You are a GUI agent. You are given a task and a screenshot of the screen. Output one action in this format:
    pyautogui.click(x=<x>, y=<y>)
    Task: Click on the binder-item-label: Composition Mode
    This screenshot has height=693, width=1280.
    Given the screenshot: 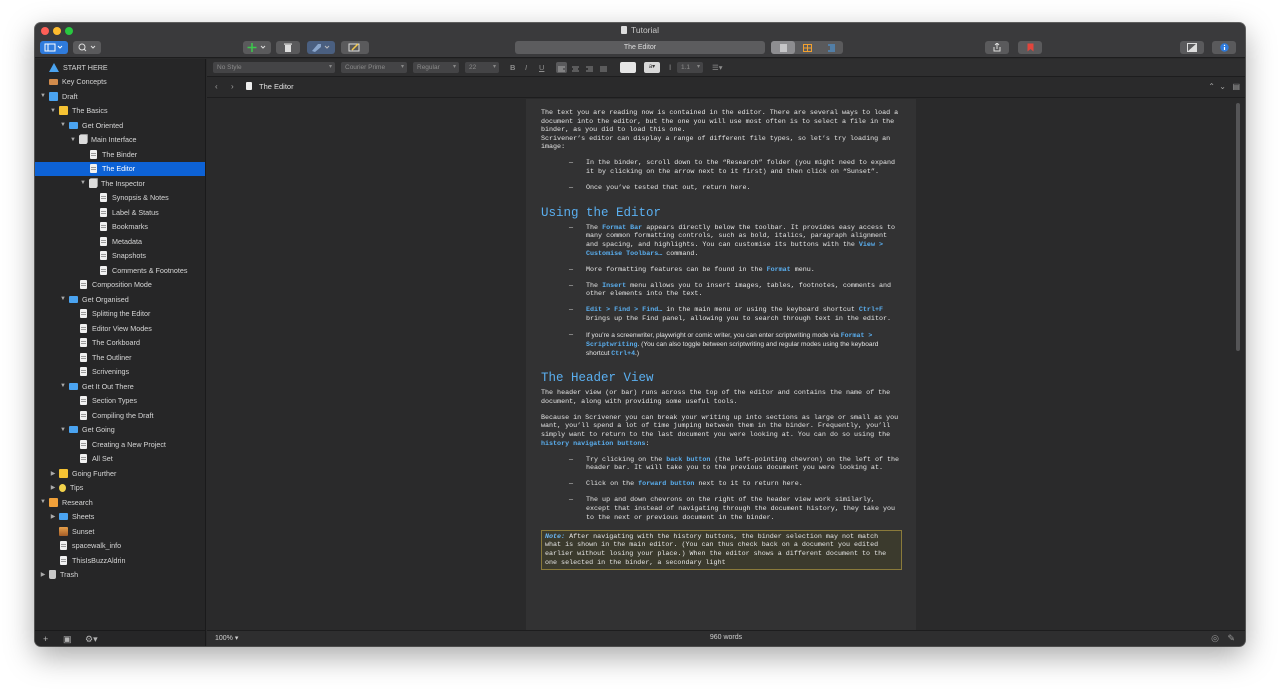 What is the action you would take?
    pyautogui.click(x=122, y=285)
    